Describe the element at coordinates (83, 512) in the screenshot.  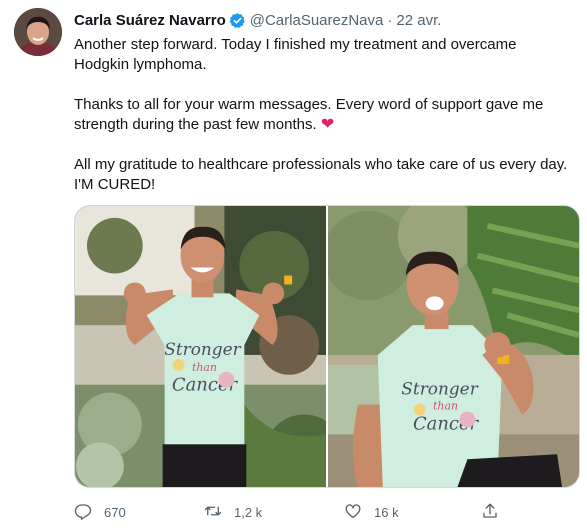
I see `reply-icon` at that location.